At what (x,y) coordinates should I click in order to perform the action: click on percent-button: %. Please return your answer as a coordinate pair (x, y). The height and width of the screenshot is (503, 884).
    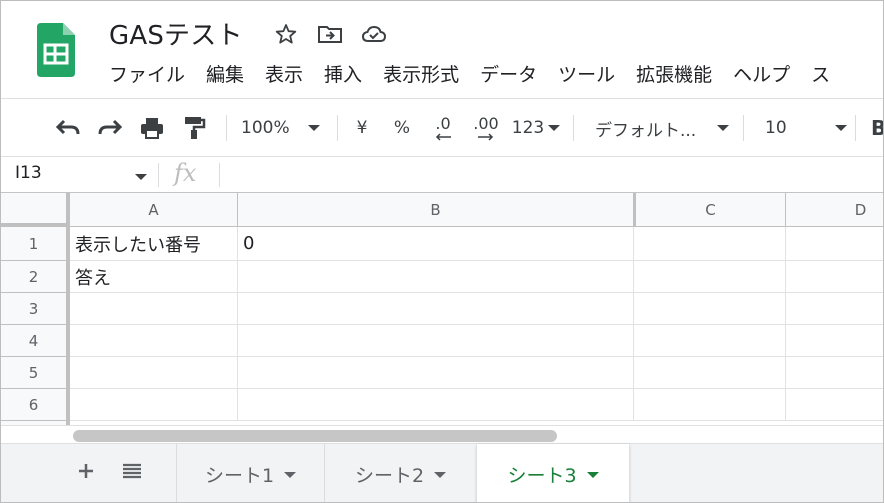
    Looking at the image, I should click on (402, 128).